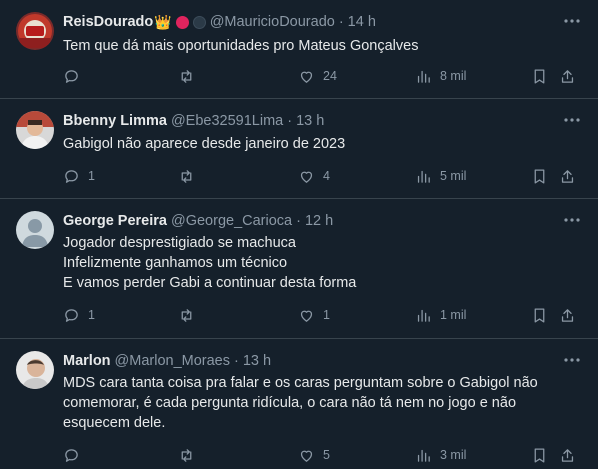  I want to click on like-count: 1, so click(326, 315).